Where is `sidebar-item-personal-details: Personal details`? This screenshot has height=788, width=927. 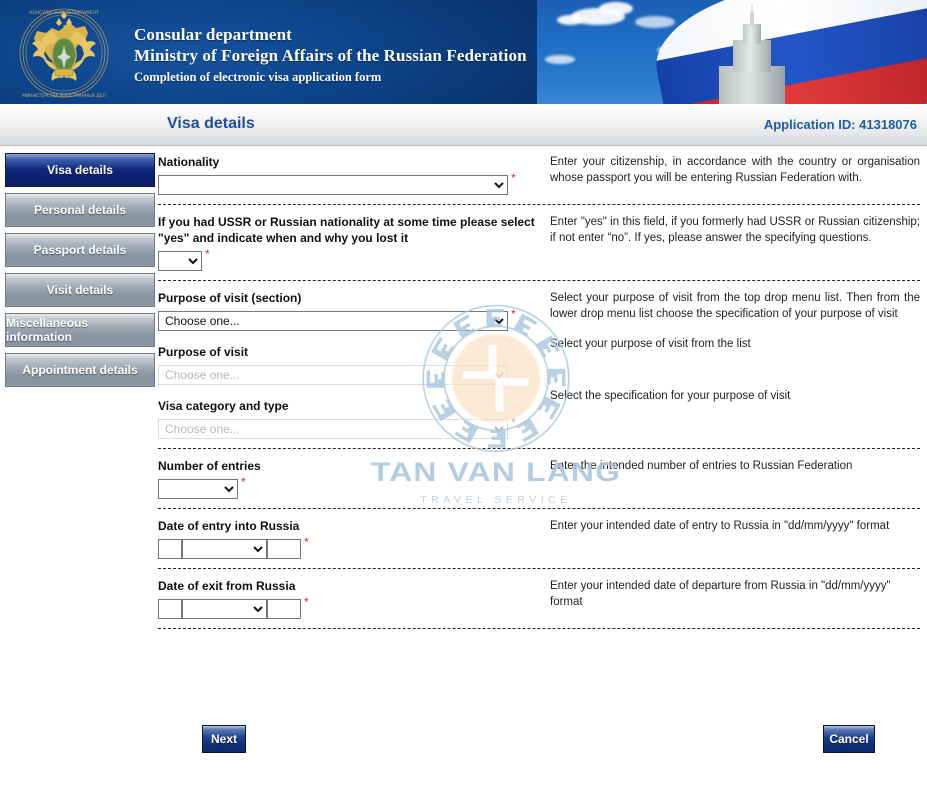
sidebar-item-personal-details: Personal details is located at coordinates (80, 210).